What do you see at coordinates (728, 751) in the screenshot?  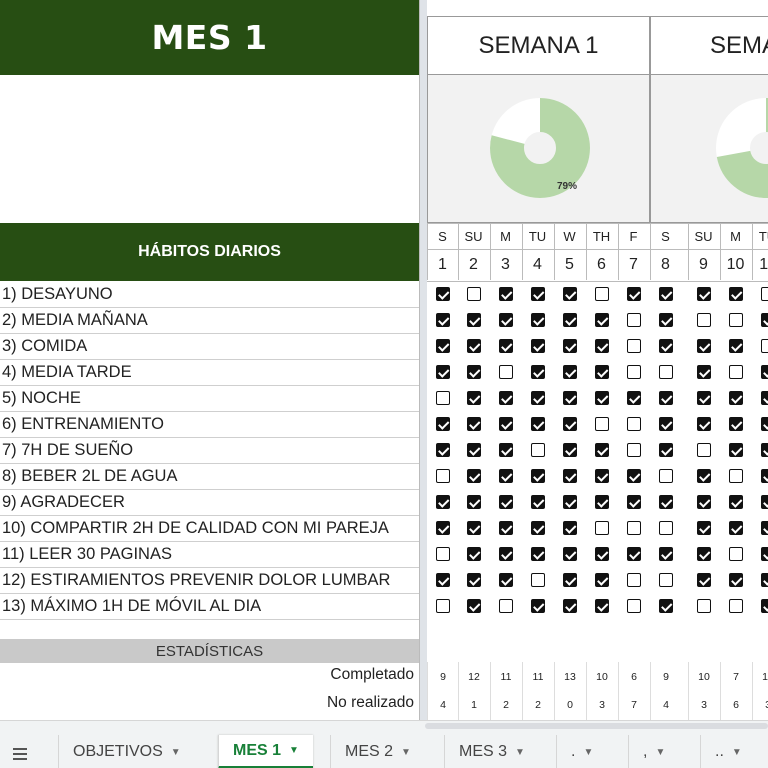 I see `sheet-tab: .. ▼` at bounding box center [728, 751].